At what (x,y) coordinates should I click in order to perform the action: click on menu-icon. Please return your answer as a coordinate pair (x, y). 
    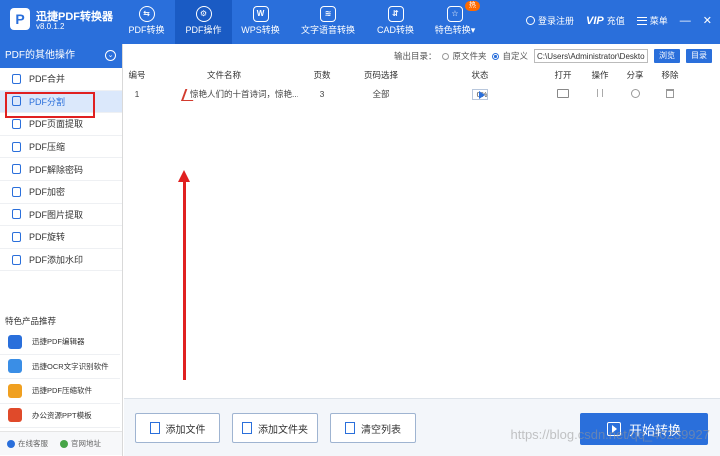
    Looking at the image, I should click on (641, 20).